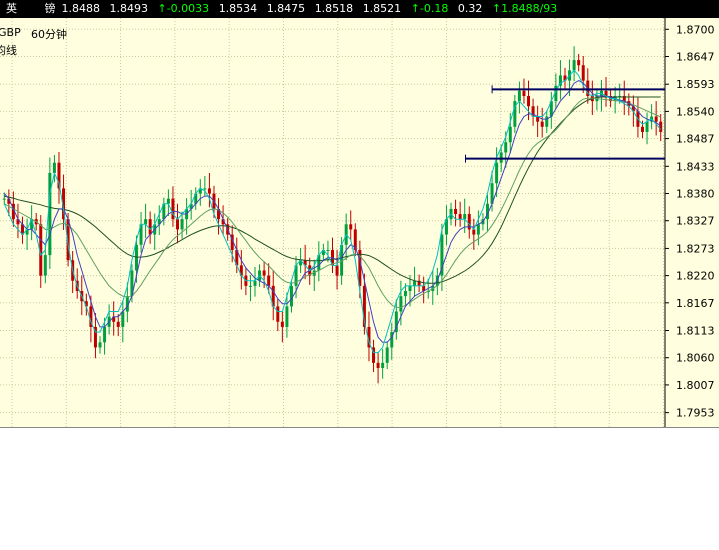 This screenshot has height=550, width=719. What do you see at coordinates (81, 8) in the screenshot?
I see `quote-value: 1.8488` at bounding box center [81, 8].